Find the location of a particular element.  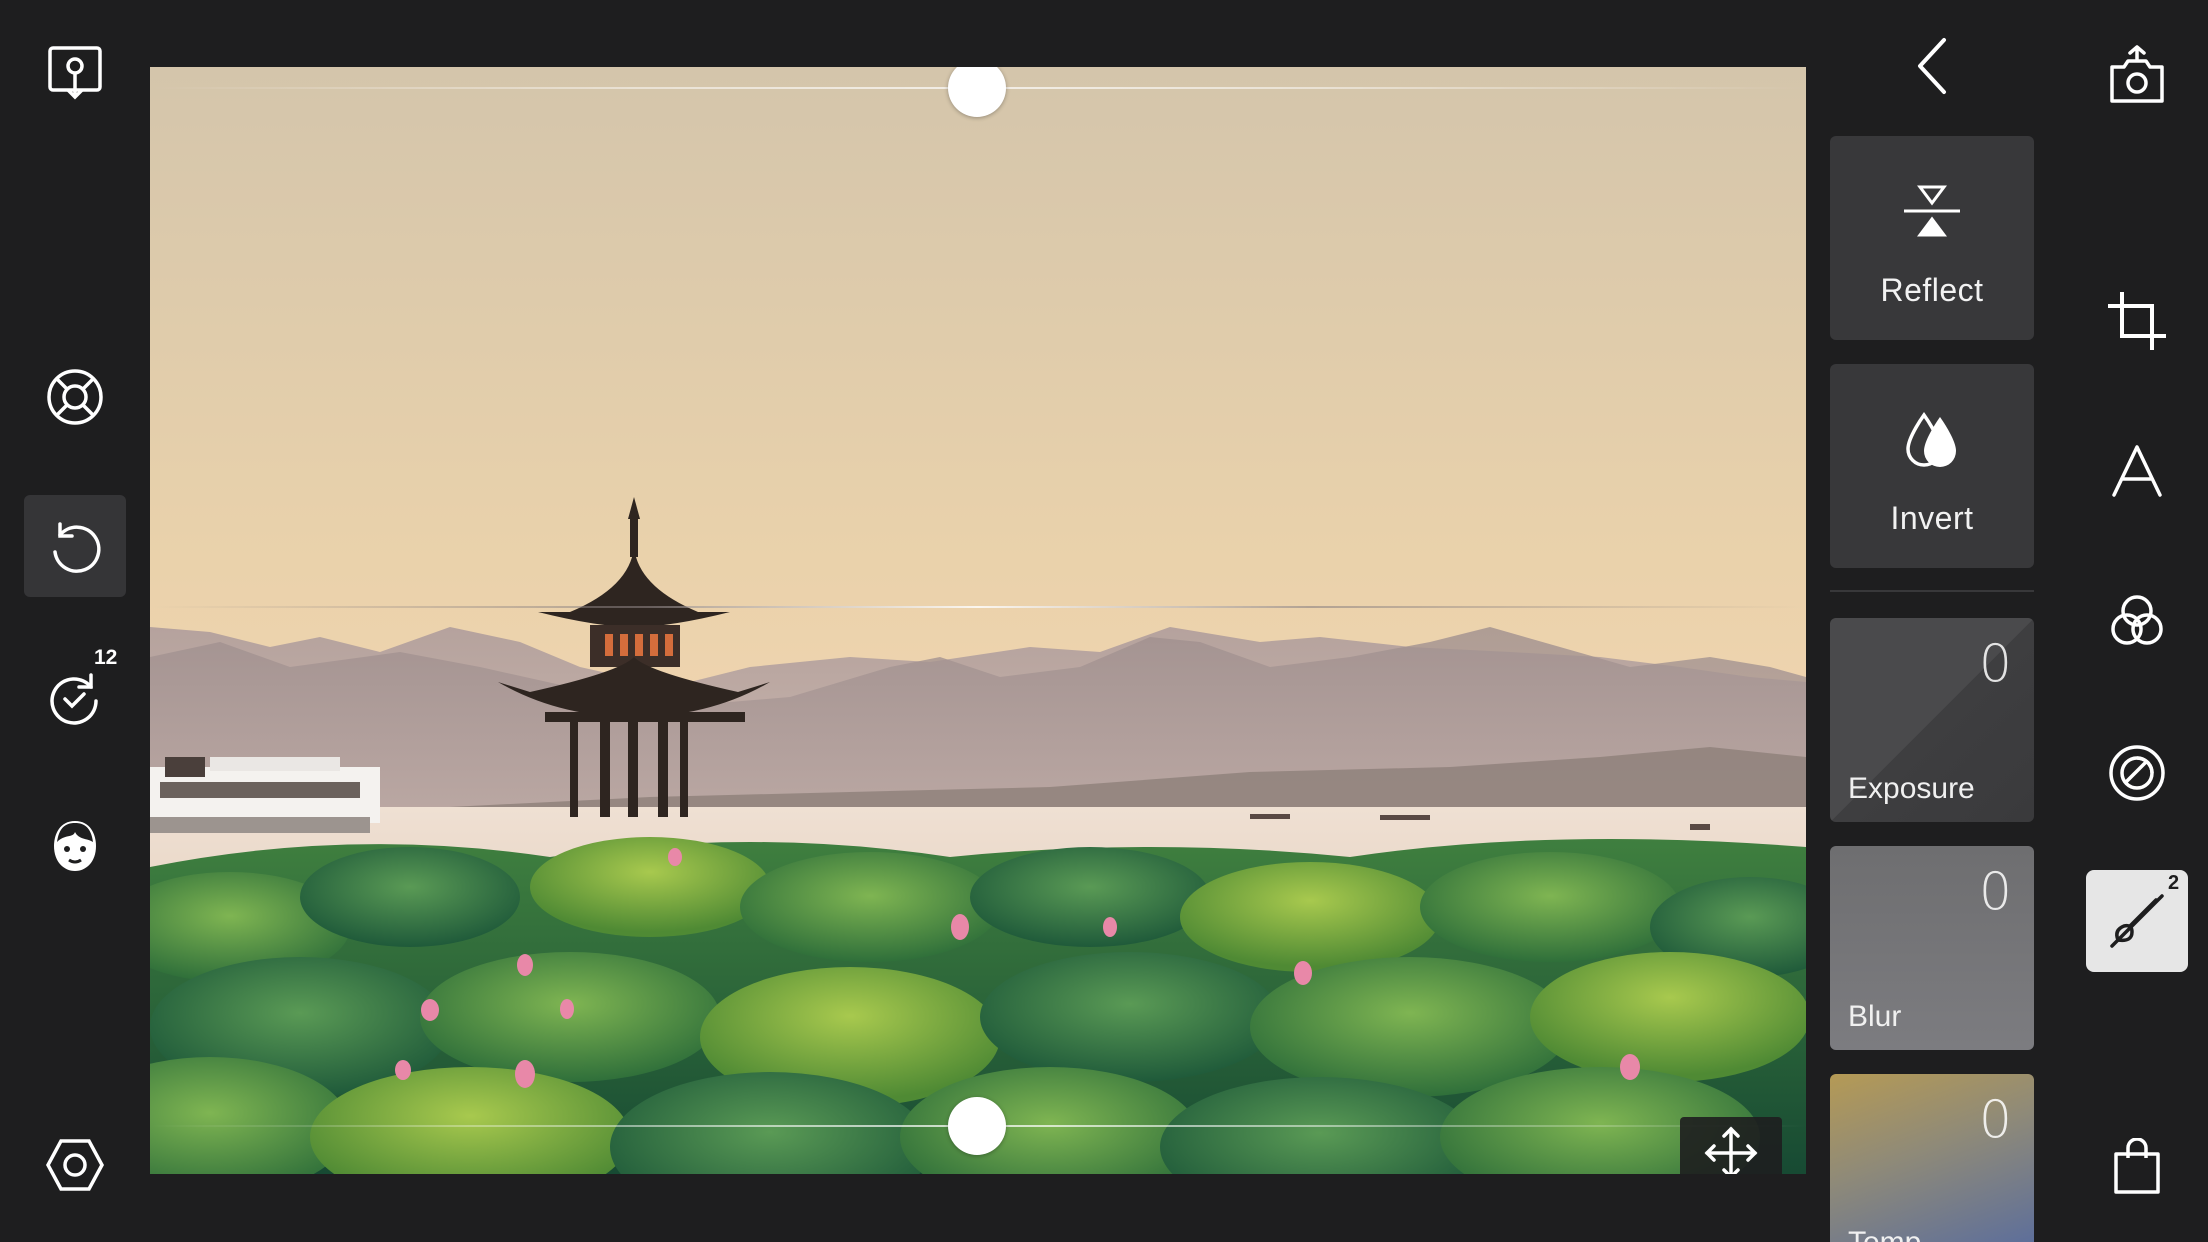

blur-value: 0 is located at coordinates (1995, 892).